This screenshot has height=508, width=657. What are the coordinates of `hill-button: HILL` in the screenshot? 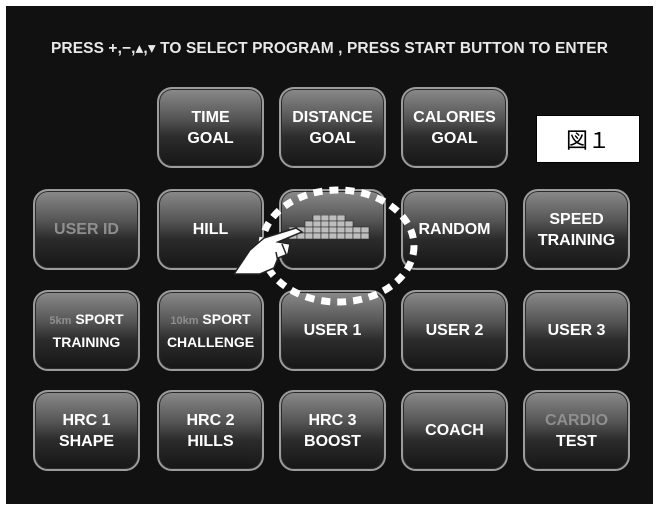 It's located at (210, 229).